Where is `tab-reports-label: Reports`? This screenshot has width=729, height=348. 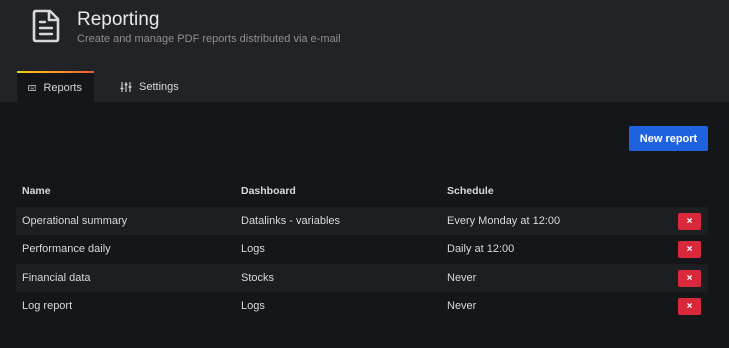 tab-reports-label: Reports is located at coordinates (62, 87).